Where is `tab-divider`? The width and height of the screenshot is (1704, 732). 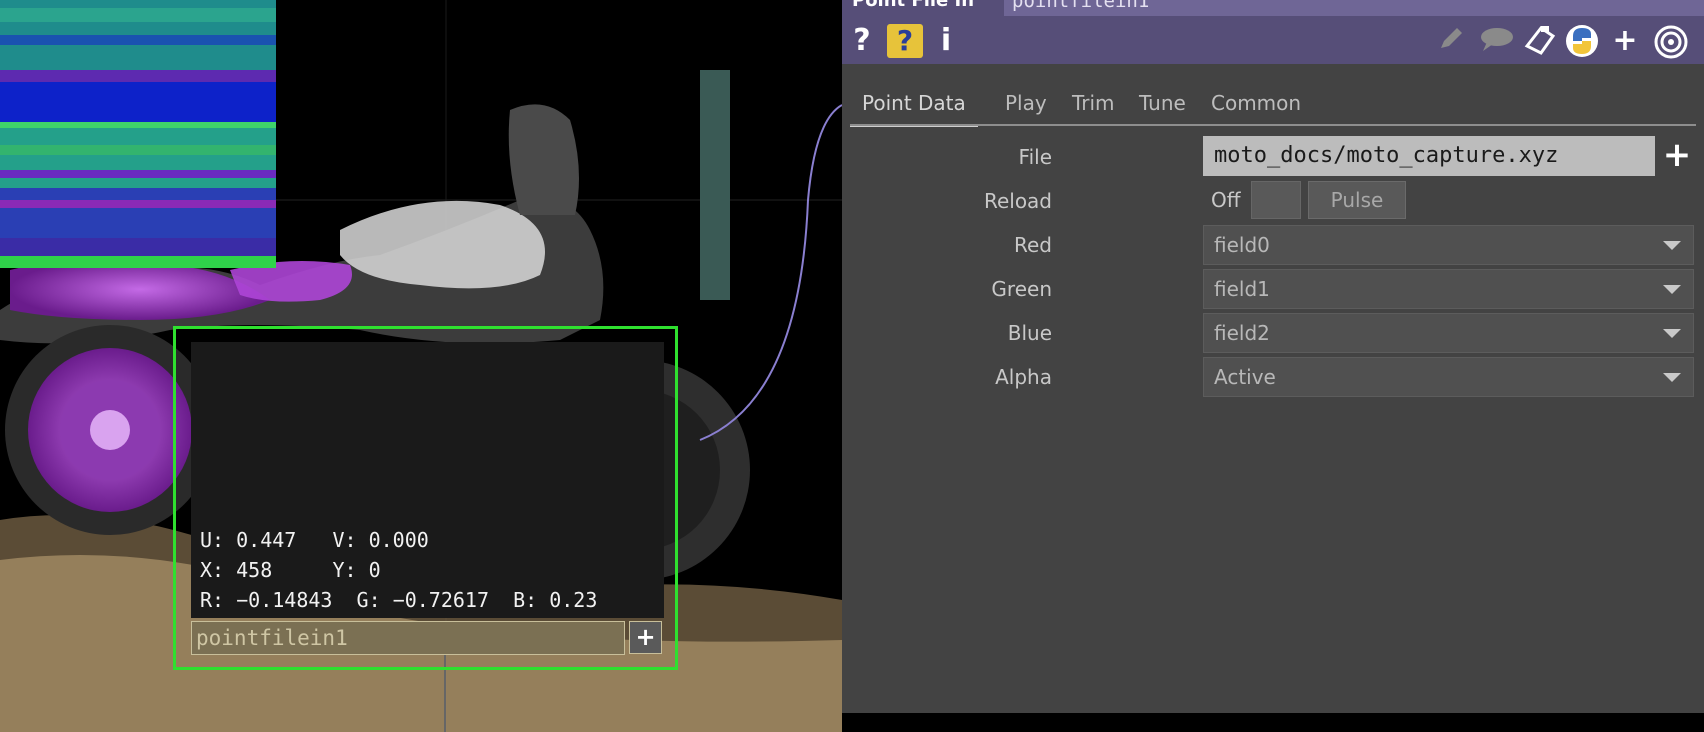
tab-divider is located at coordinates (1273, 125).